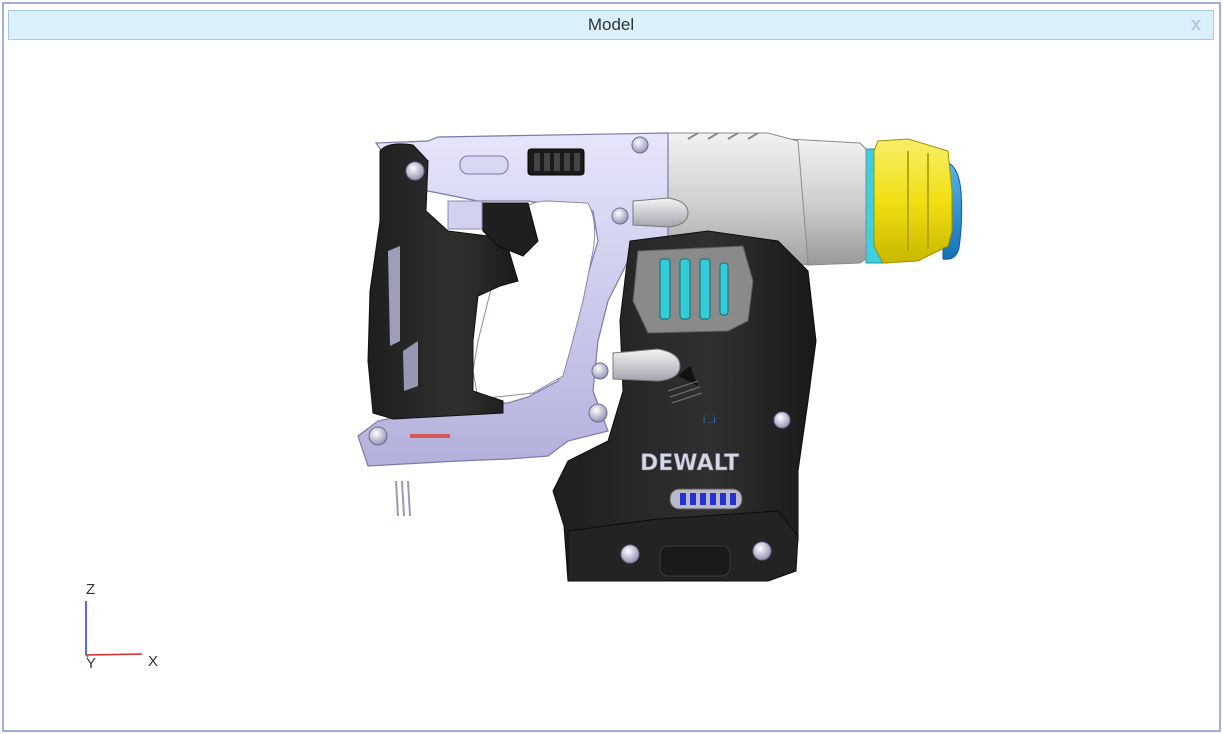 The height and width of the screenshot is (734, 1223). What do you see at coordinates (646, 365) in the screenshot?
I see `side-pin-lower` at bounding box center [646, 365].